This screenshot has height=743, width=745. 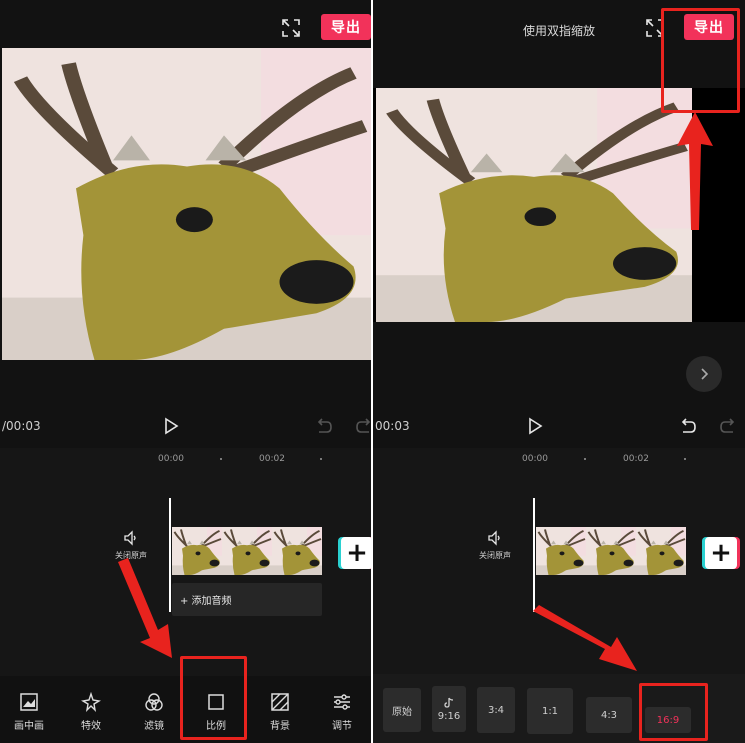 I want to click on chevron-right-icon, so click(x=705, y=374).